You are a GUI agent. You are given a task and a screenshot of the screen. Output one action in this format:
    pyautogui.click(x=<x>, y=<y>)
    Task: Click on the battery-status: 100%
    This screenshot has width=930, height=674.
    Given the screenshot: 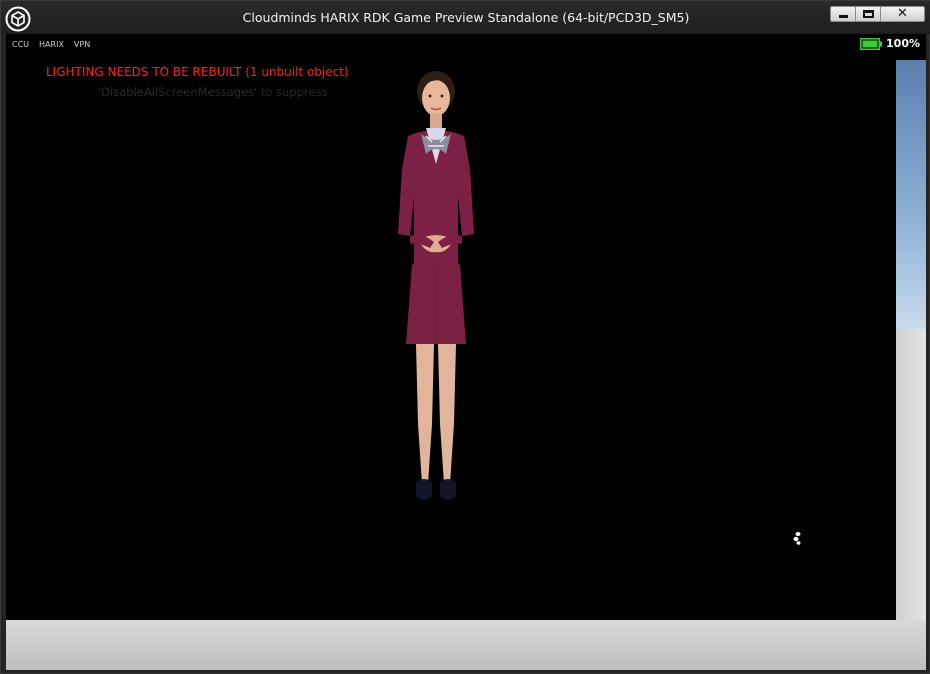 What is the action you would take?
    pyautogui.click(x=890, y=43)
    